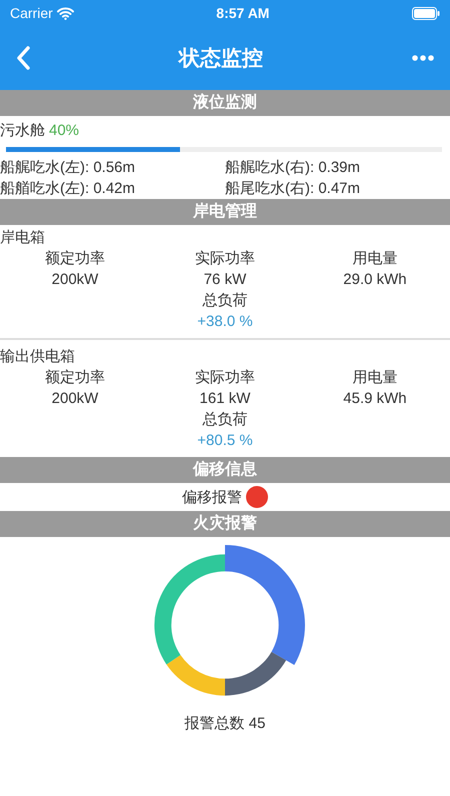 Image resolution: width=450 pixels, height=796 pixels. I want to click on section-header: 火灾报警, so click(225, 524).